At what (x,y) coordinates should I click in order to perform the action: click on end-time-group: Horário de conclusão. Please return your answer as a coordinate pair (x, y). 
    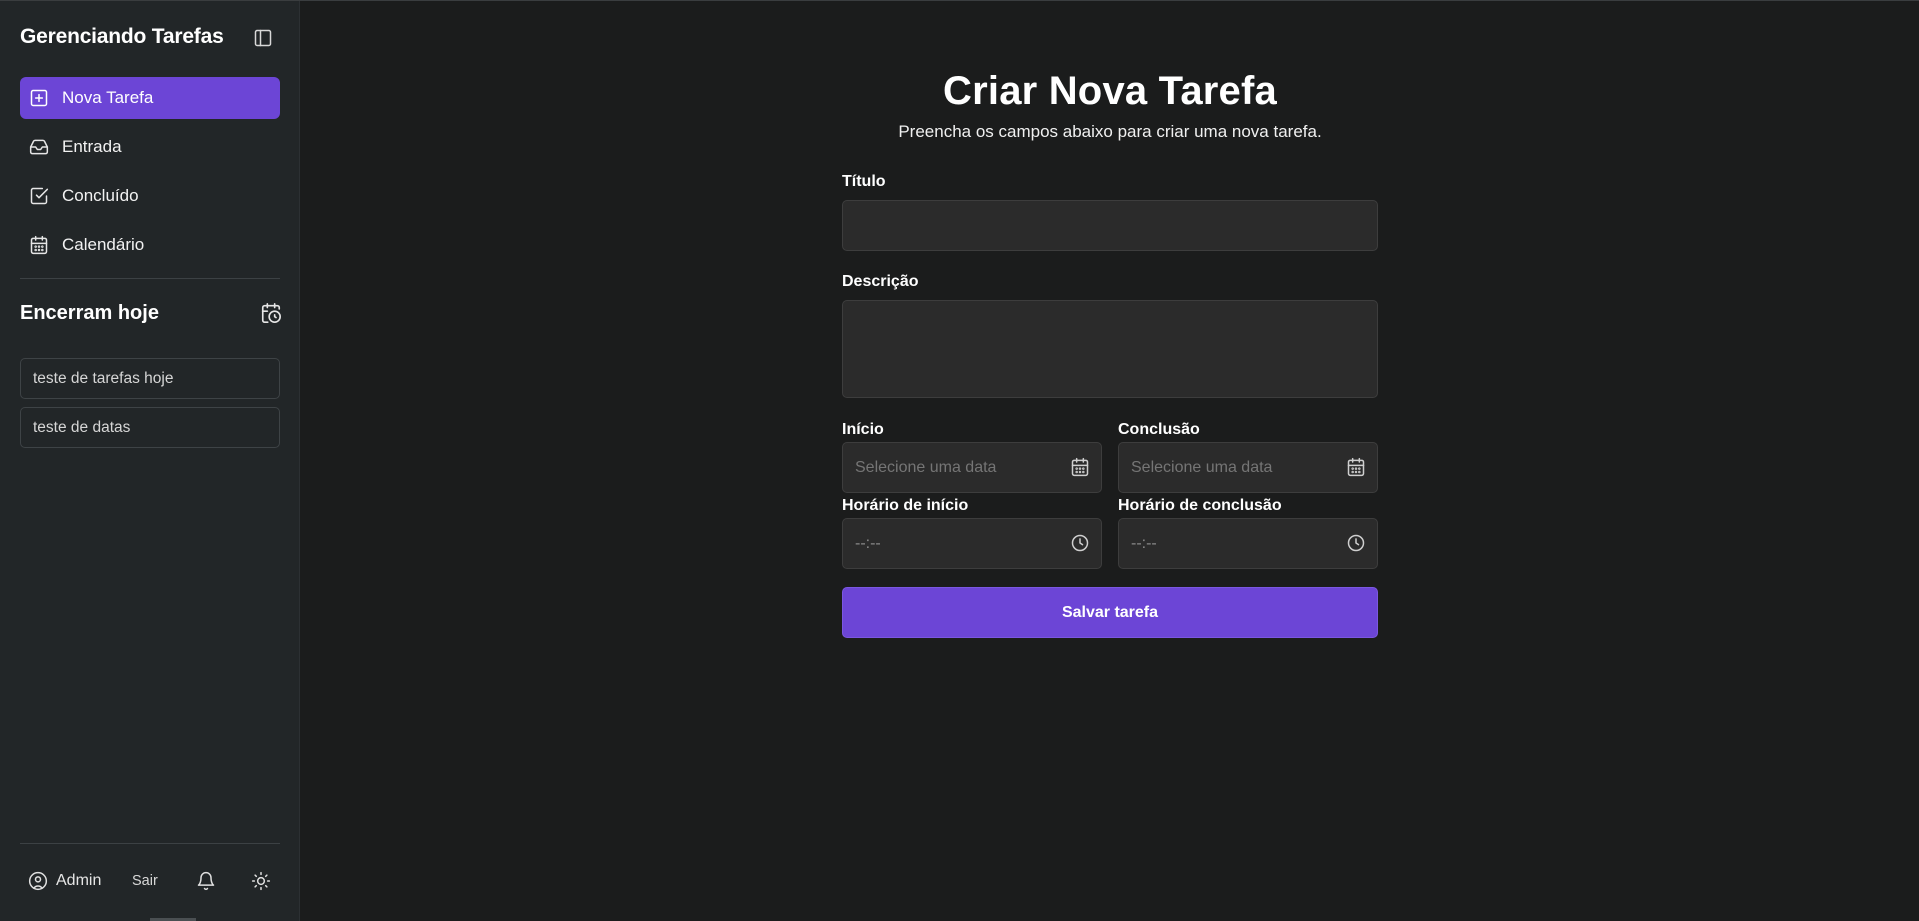
    Looking at the image, I should click on (1248, 533).